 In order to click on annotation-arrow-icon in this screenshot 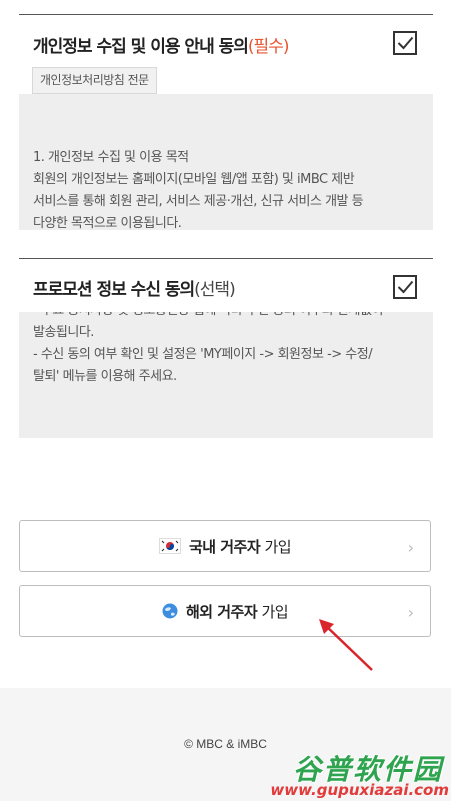, I will do `click(346, 645)`.